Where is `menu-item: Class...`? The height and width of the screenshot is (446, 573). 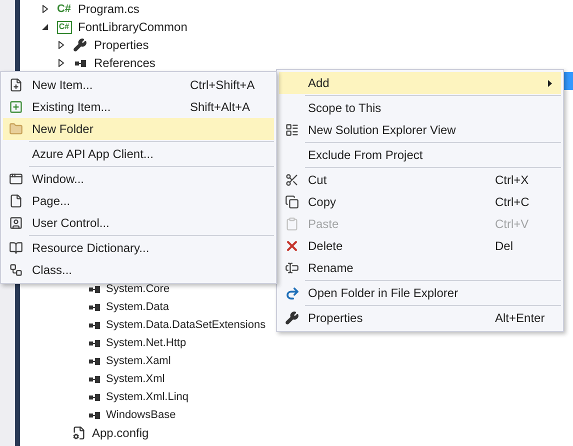
menu-item: Class... is located at coordinates (138, 270).